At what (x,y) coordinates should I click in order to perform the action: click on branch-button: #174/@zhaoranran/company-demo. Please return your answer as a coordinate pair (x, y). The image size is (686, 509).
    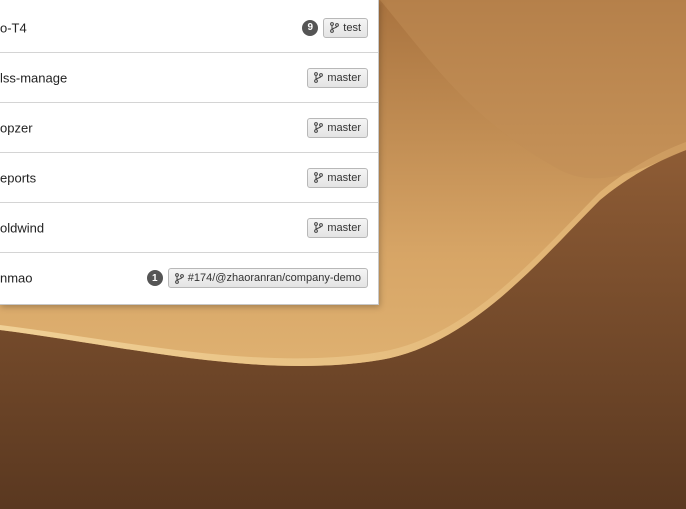
    Looking at the image, I should click on (267, 278).